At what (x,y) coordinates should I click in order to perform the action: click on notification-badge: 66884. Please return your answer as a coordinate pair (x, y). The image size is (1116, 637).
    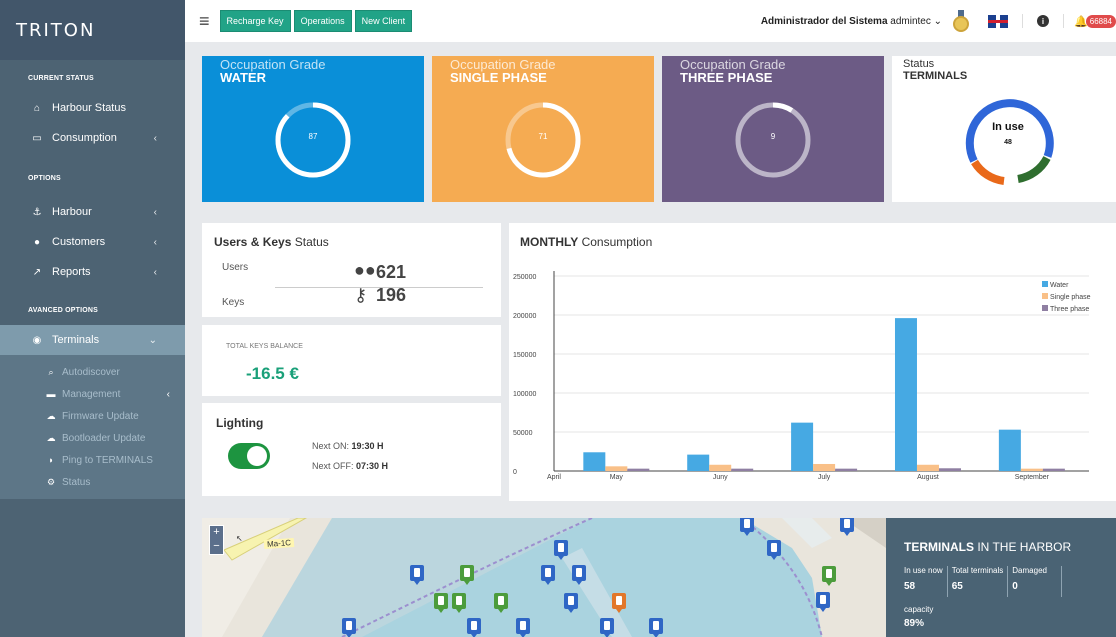
    Looking at the image, I should click on (1100, 21).